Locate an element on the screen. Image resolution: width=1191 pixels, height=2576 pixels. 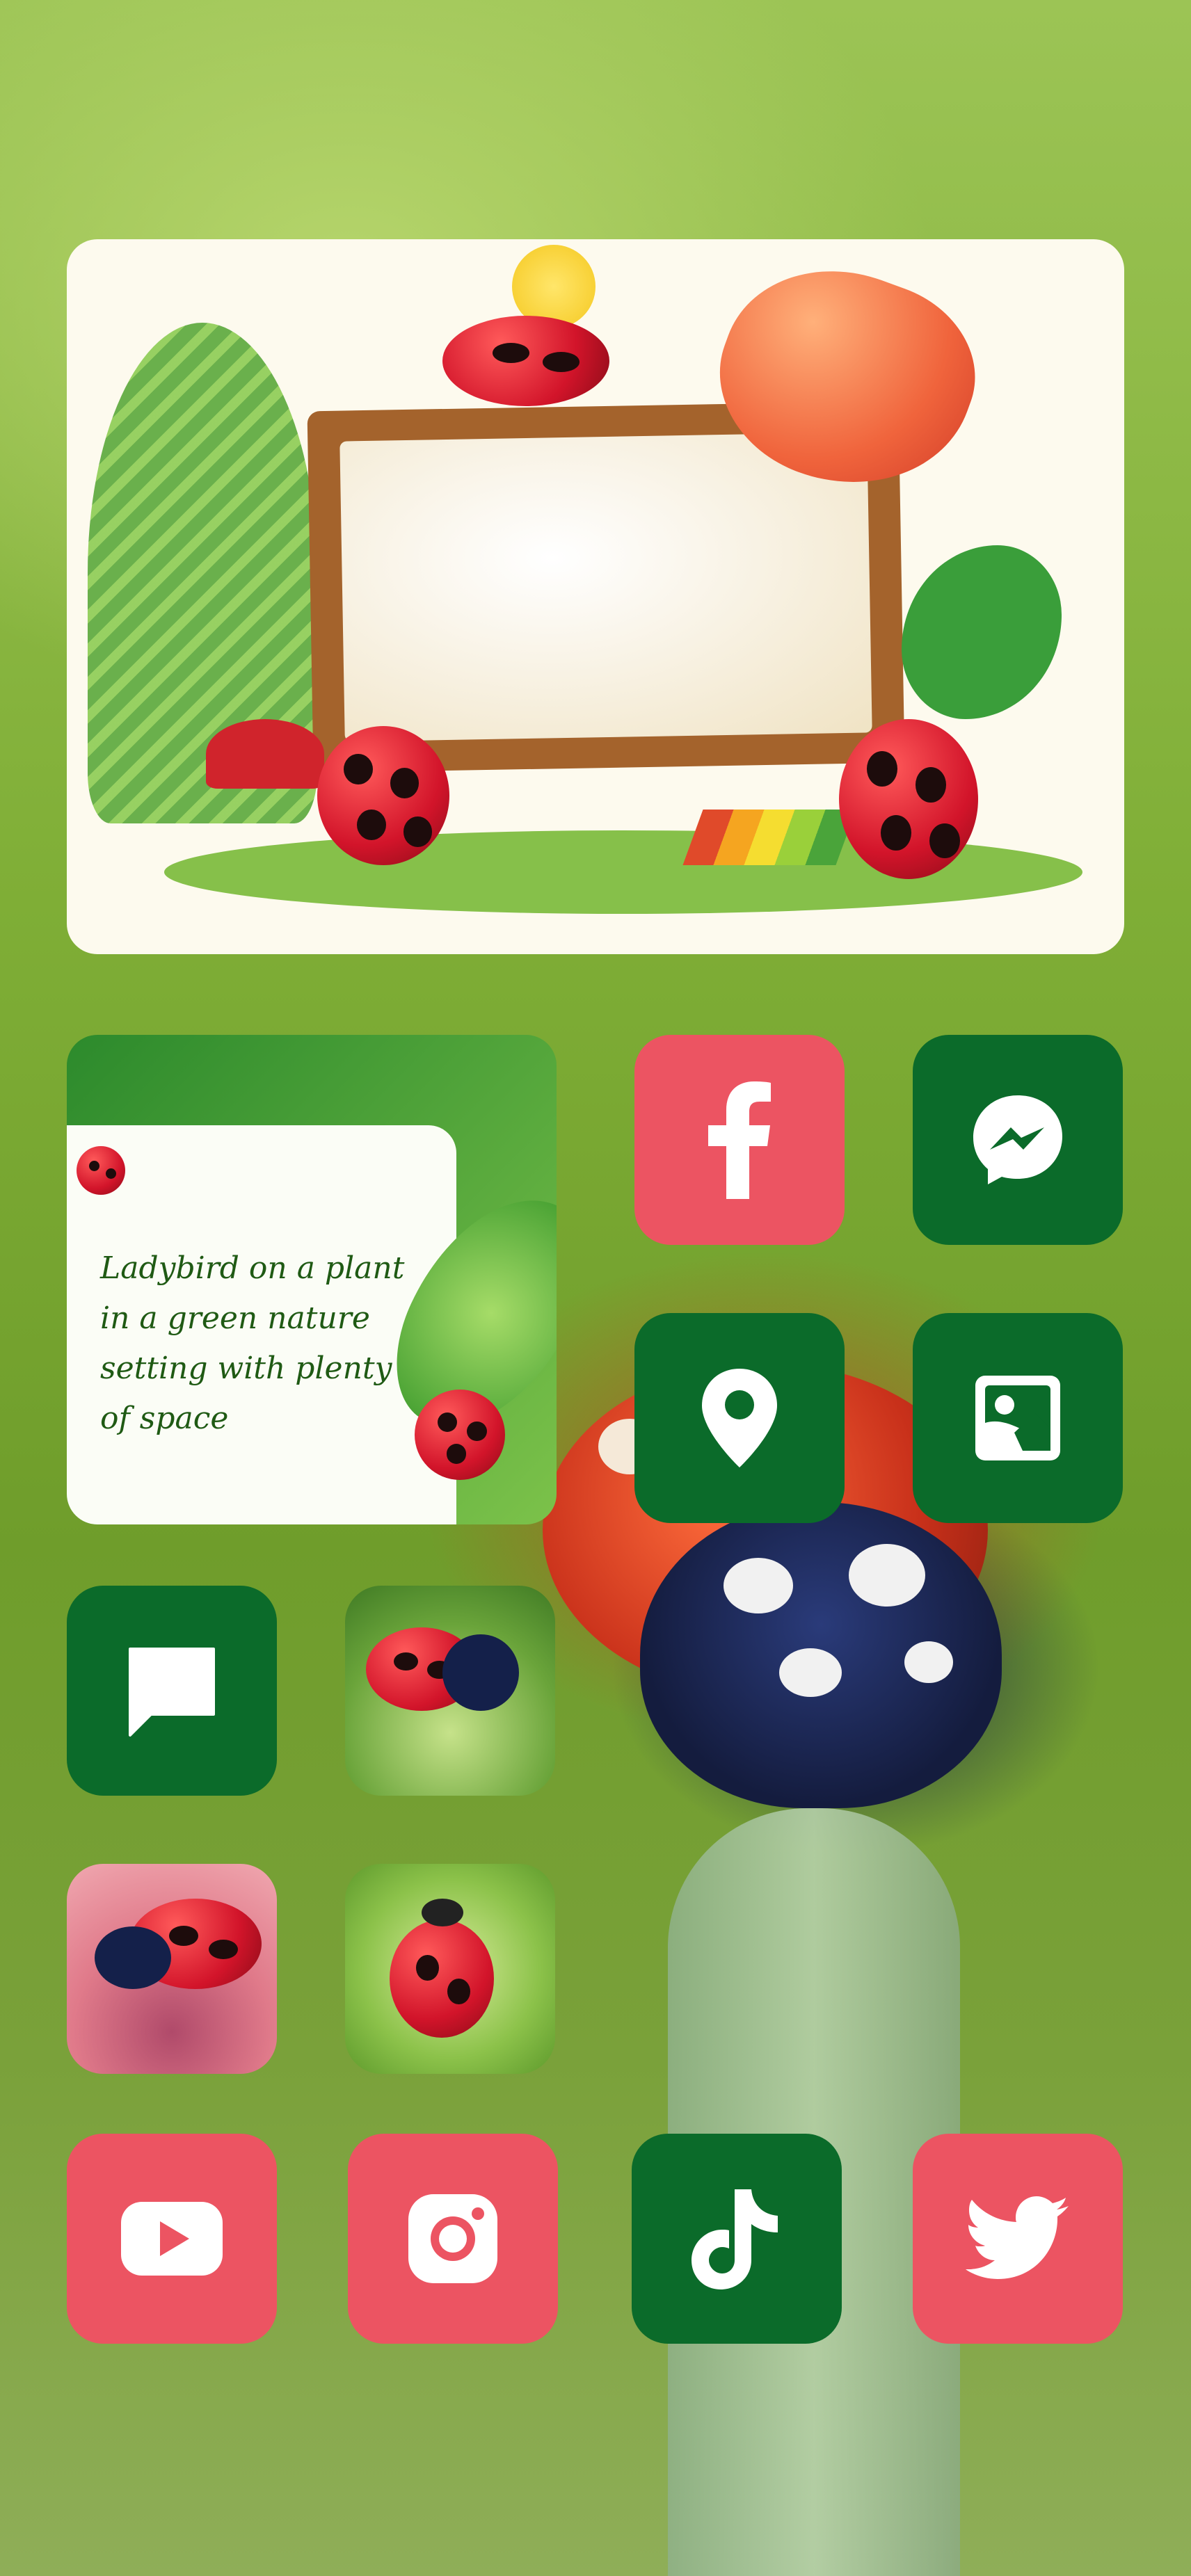
facebook-icon is located at coordinates (740, 1140).